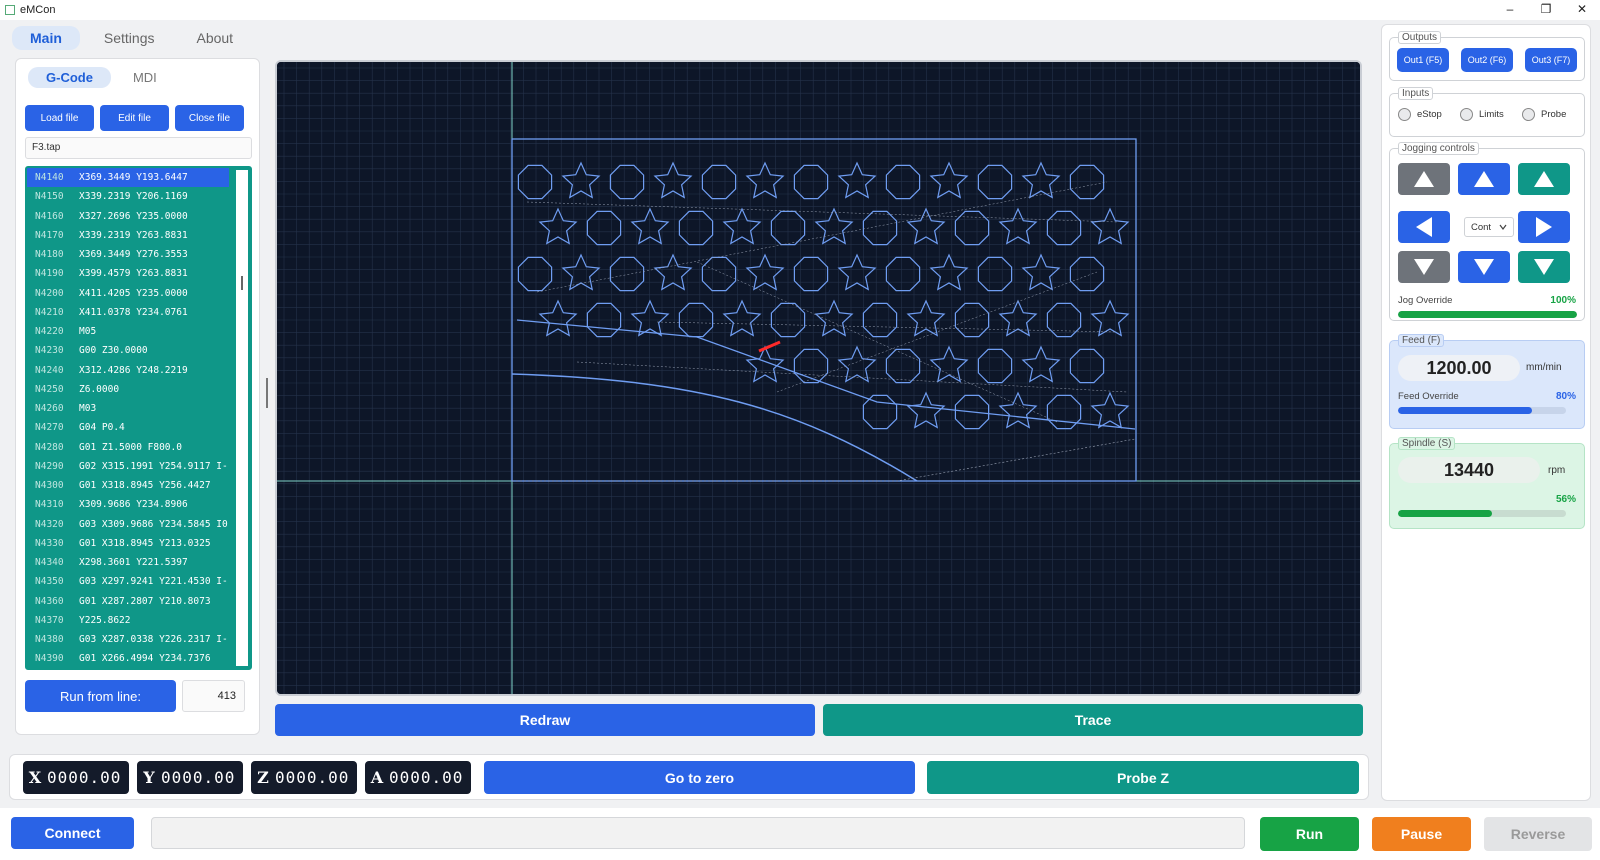 This screenshot has width=1600, height=860. What do you see at coordinates (418, 777) in the screenshot?
I see `a-position-display: A 0000.00` at bounding box center [418, 777].